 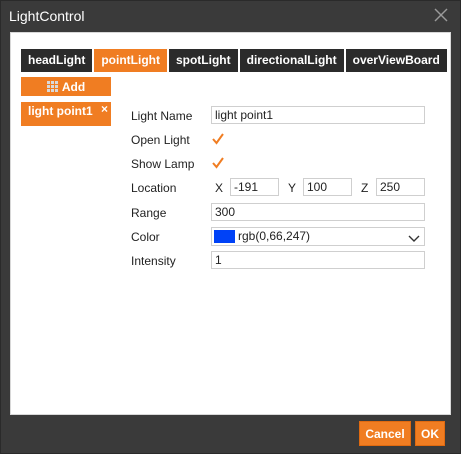 What do you see at coordinates (47, 16) in the screenshot?
I see `window-title: LightControl` at bounding box center [47, 16].